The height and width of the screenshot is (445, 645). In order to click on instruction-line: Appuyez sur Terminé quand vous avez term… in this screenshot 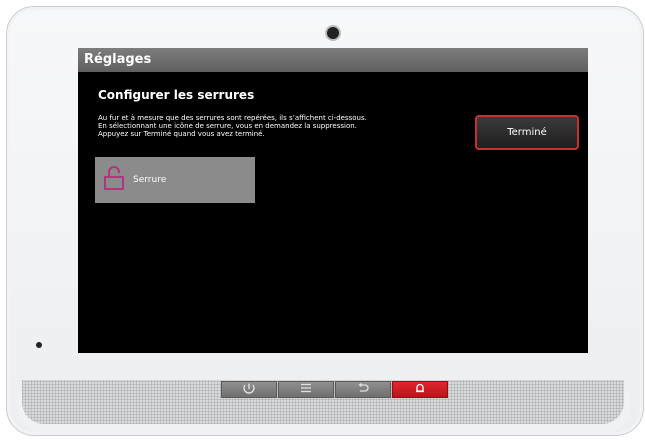, I will do `click(181, 134)`.